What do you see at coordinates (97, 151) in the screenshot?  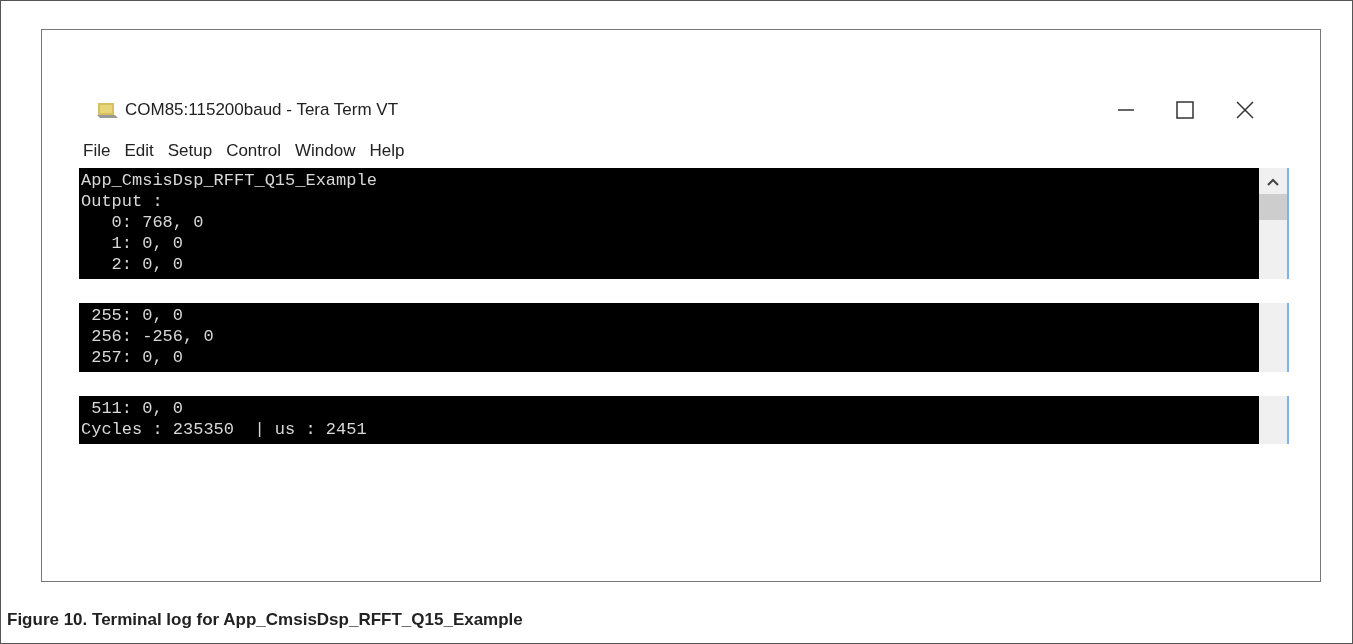 I see `menu-item: File` at bounding box center [97, 151].